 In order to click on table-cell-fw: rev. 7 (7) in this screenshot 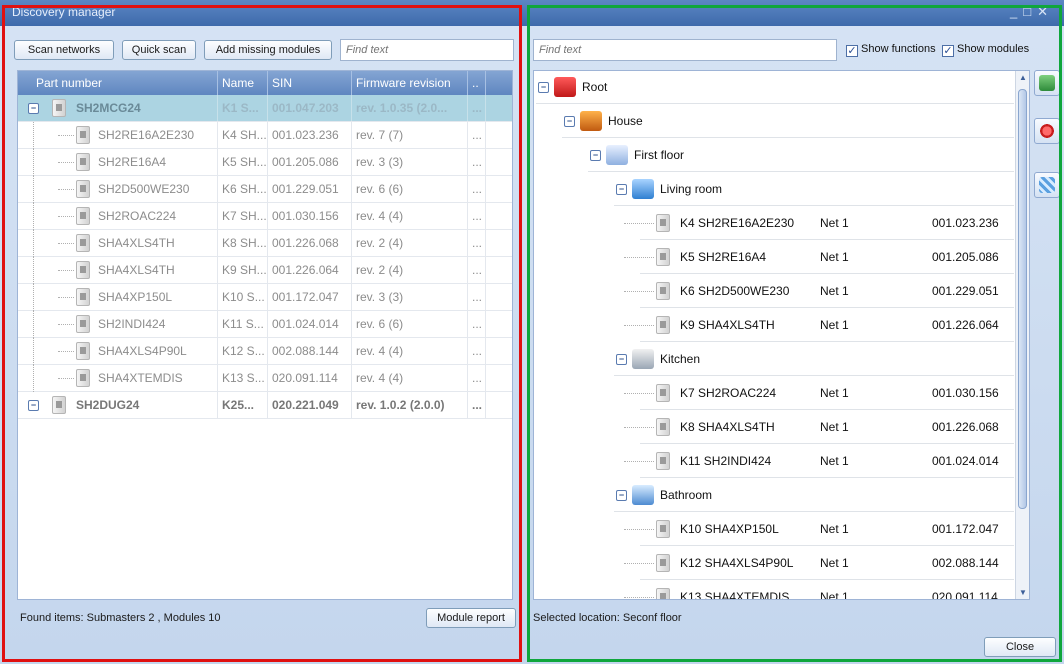, I will do `click(410, 135)`.